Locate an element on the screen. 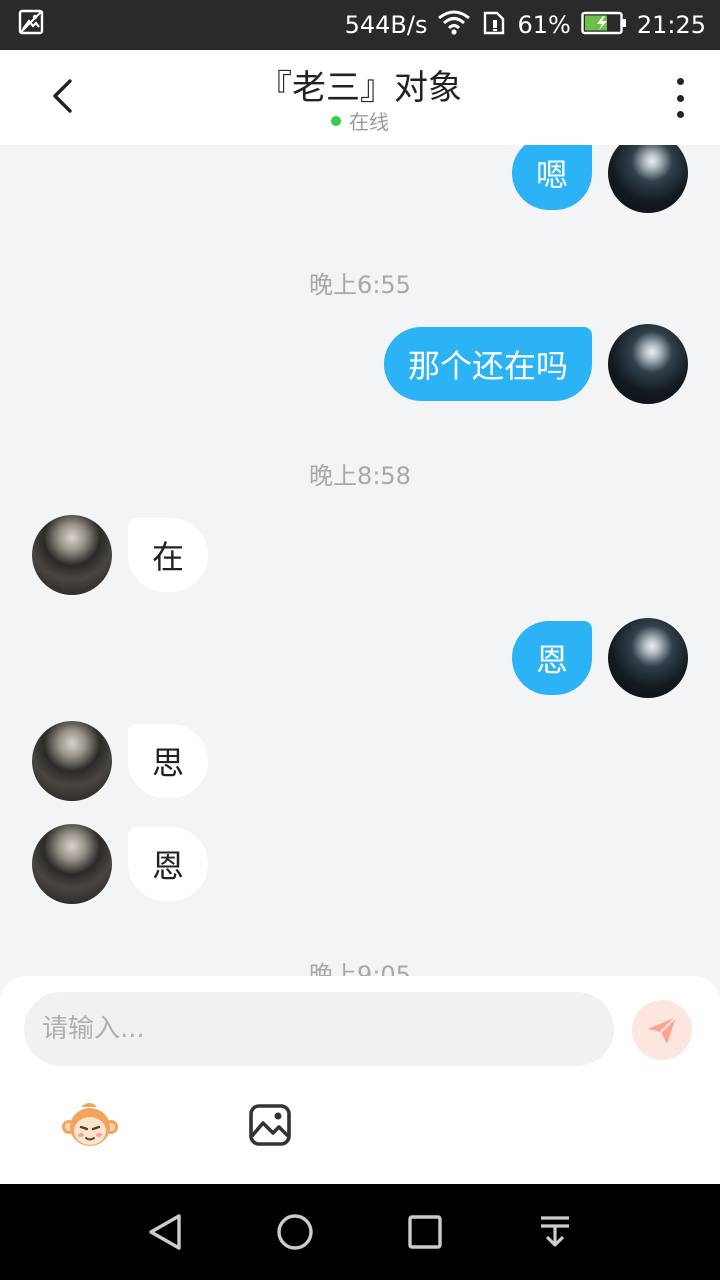 The image size is (720, 1280). chat-header: 『老三』对象 在线 is located at coordinates (360, 97).